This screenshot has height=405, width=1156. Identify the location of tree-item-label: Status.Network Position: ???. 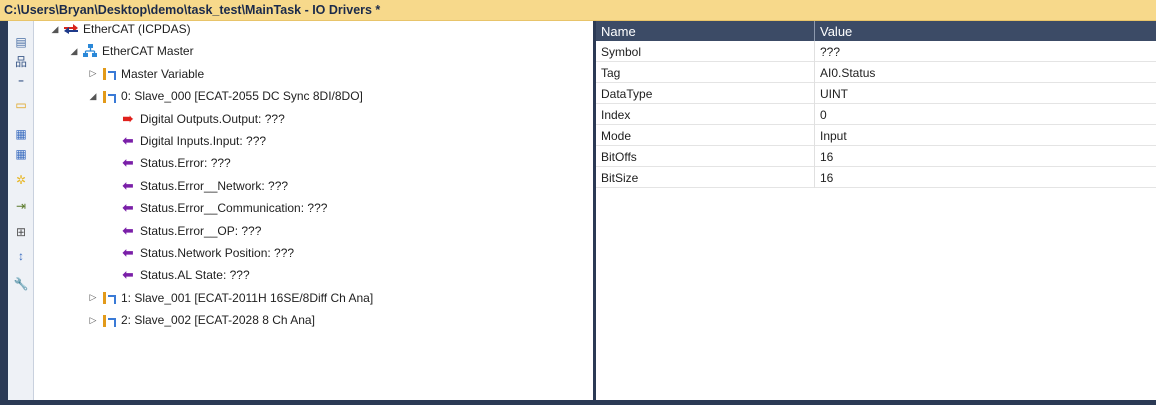
(217, 253).